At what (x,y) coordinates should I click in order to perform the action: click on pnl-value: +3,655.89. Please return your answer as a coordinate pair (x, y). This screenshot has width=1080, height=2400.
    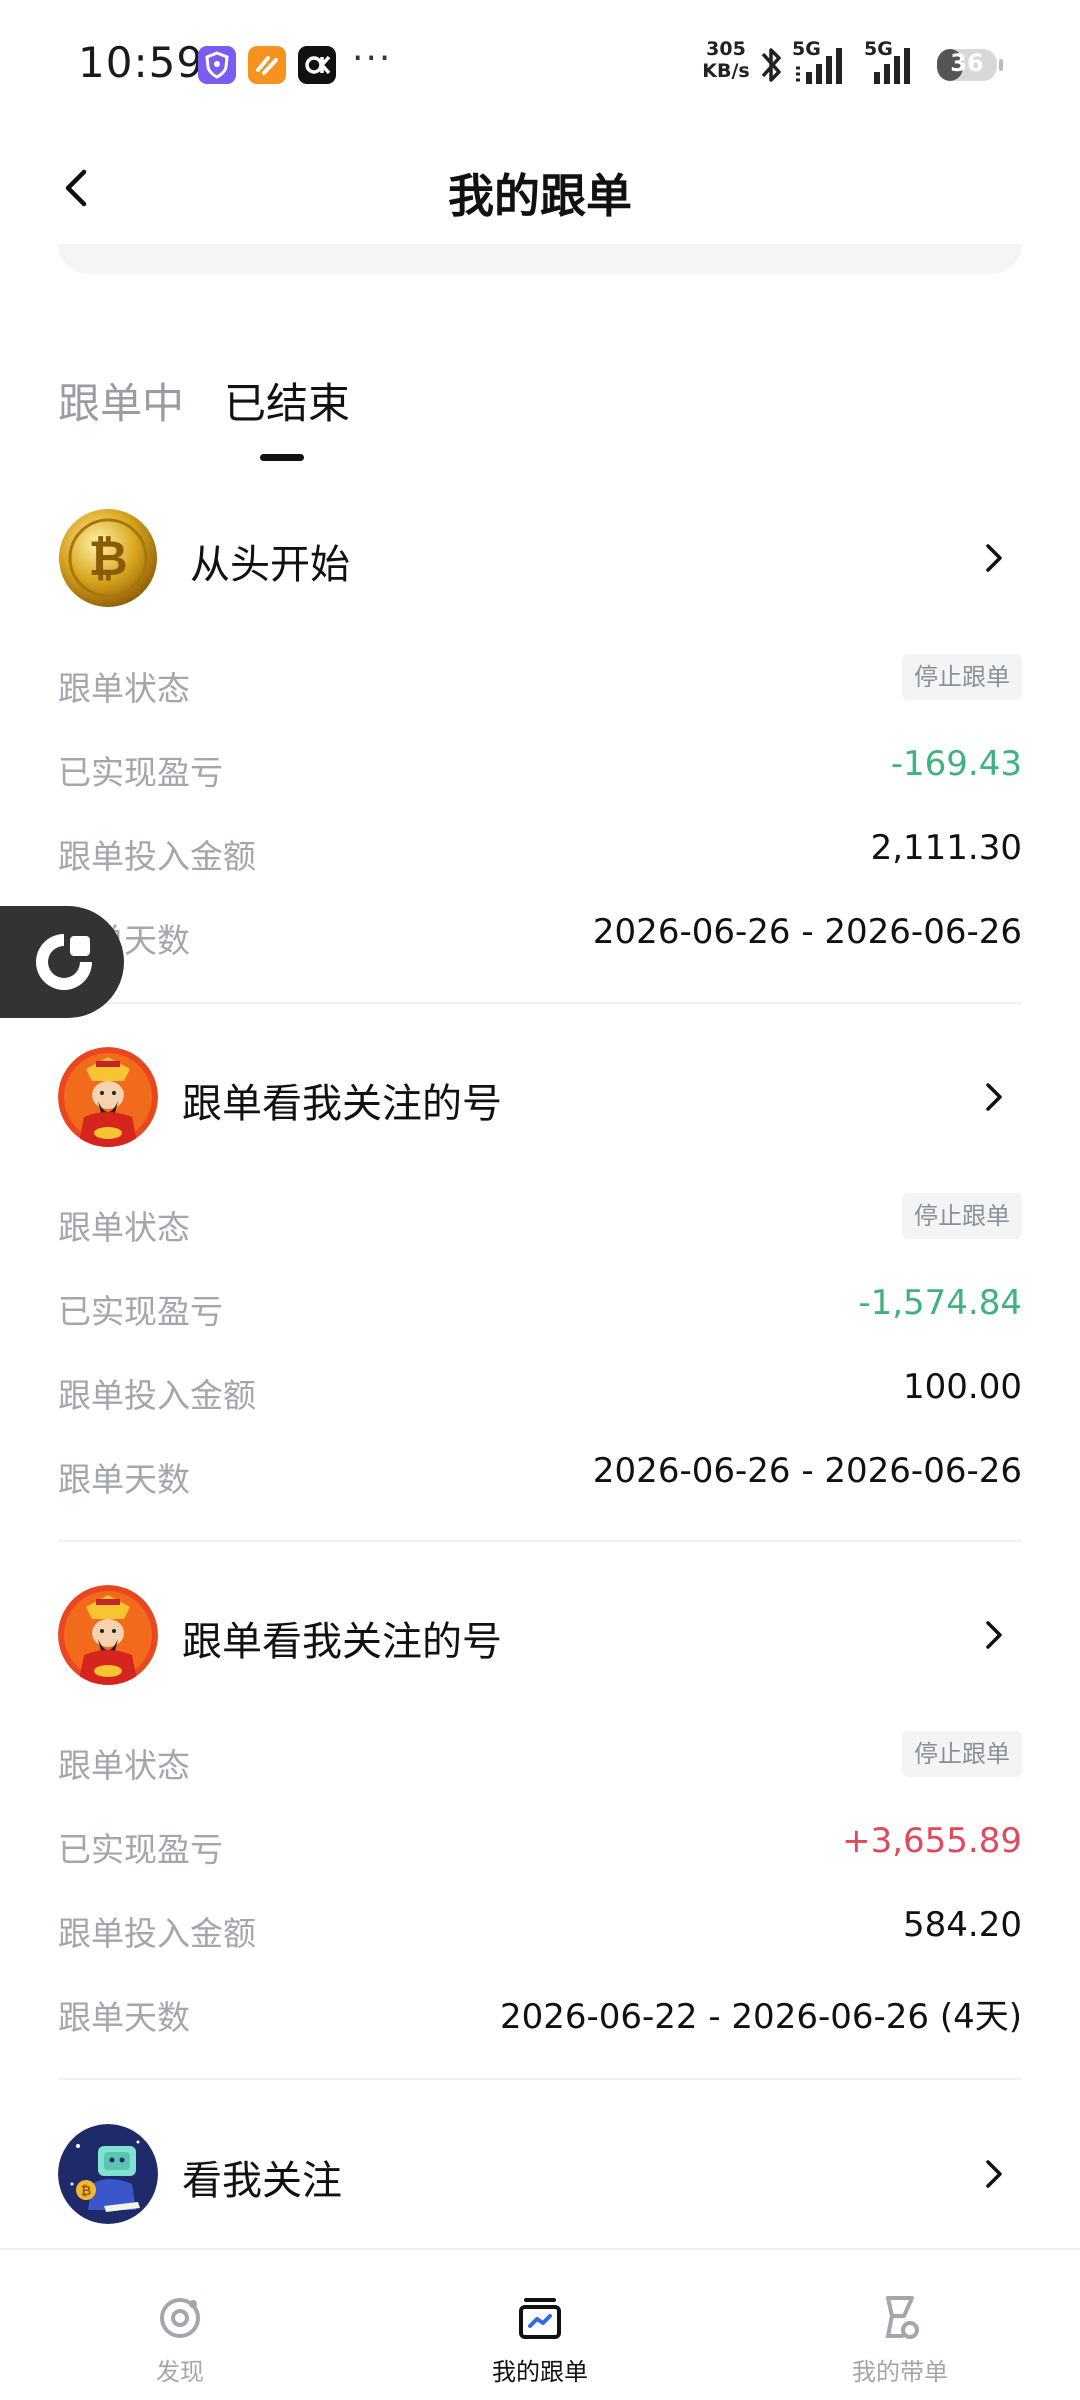
    Looking at the image, I should click on (932, 1841).